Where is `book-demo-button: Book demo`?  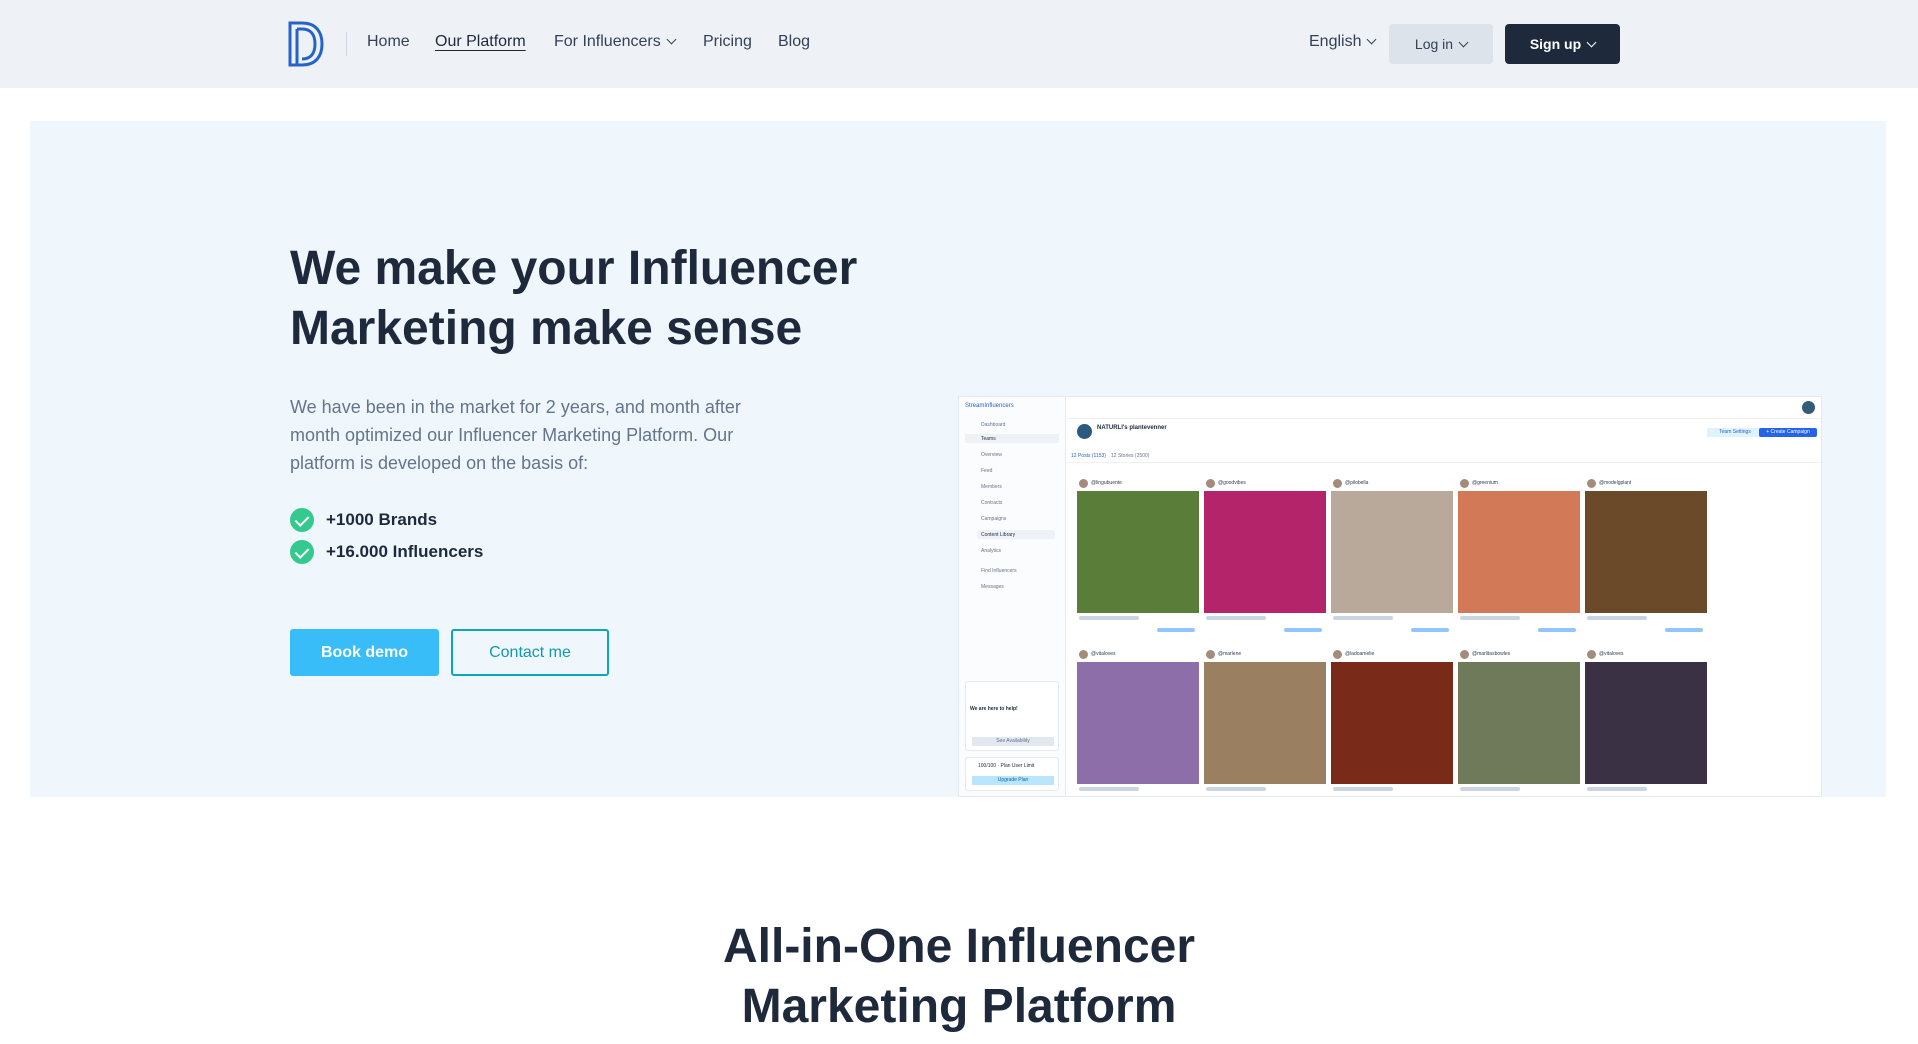
book-demo-button: Book demo is located at coordinates (364, 652).